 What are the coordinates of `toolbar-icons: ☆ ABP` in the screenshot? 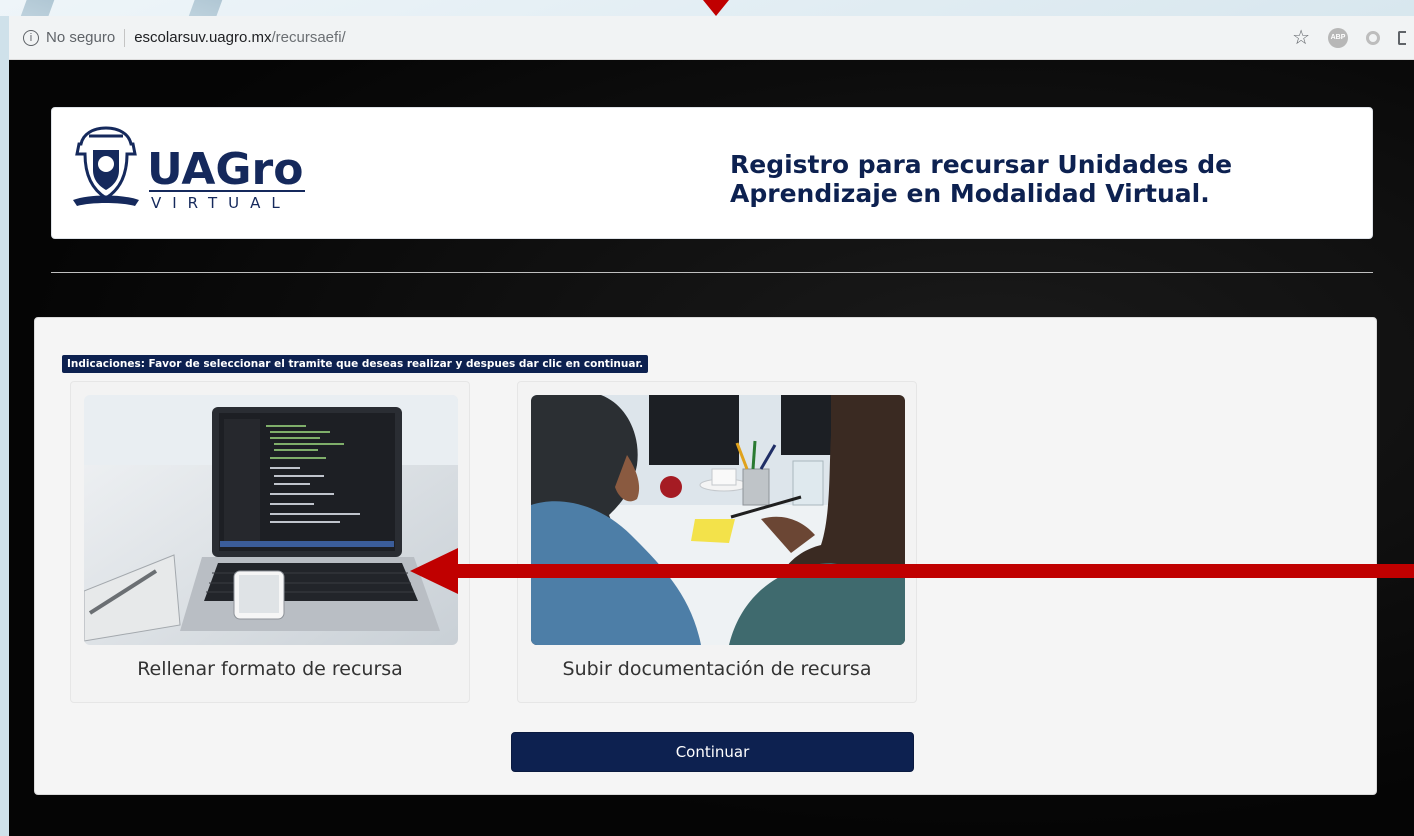 It's located at (1349, 37).